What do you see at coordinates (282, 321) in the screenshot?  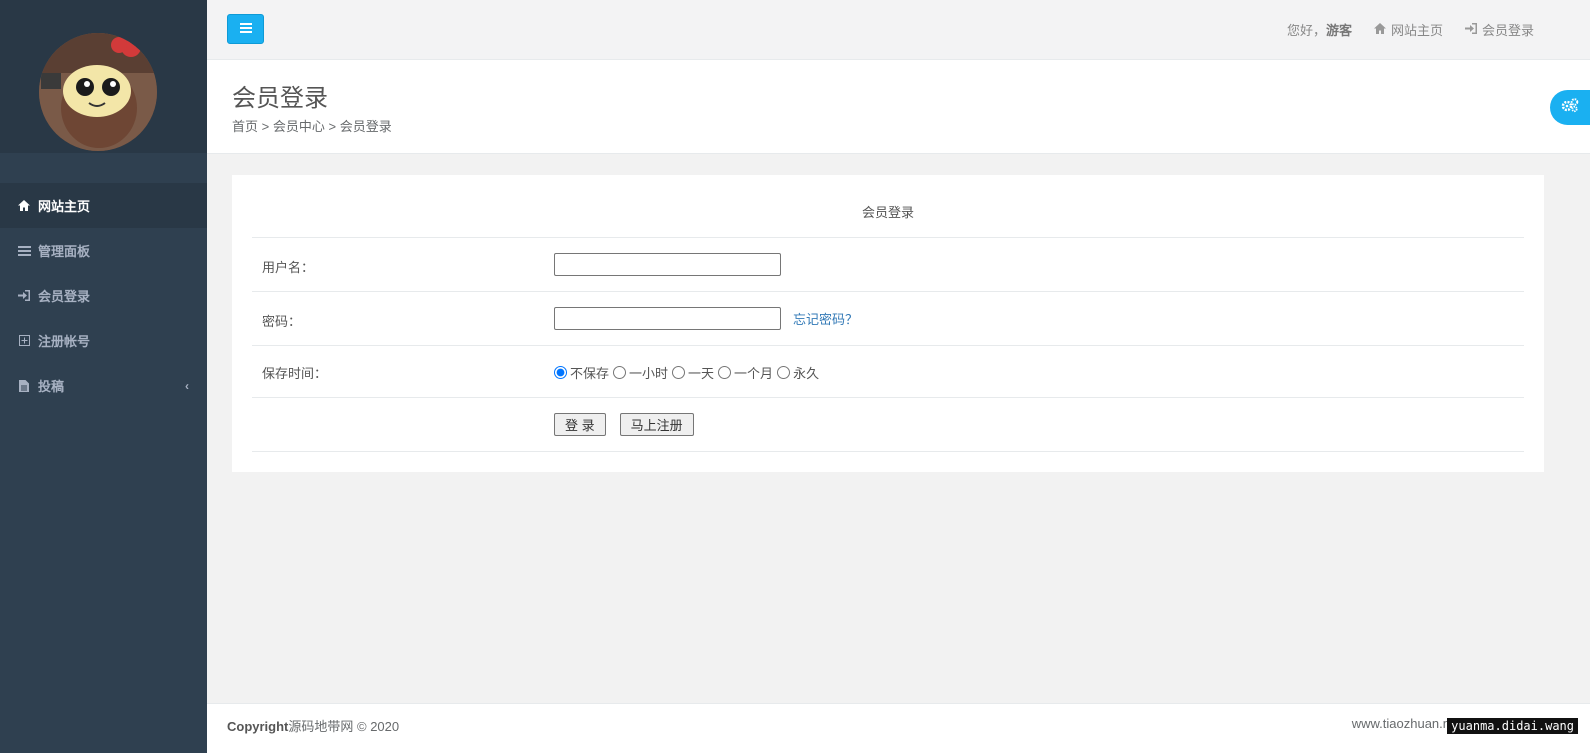 I see `password-label: 密码：` at bounding box center [282, 321].